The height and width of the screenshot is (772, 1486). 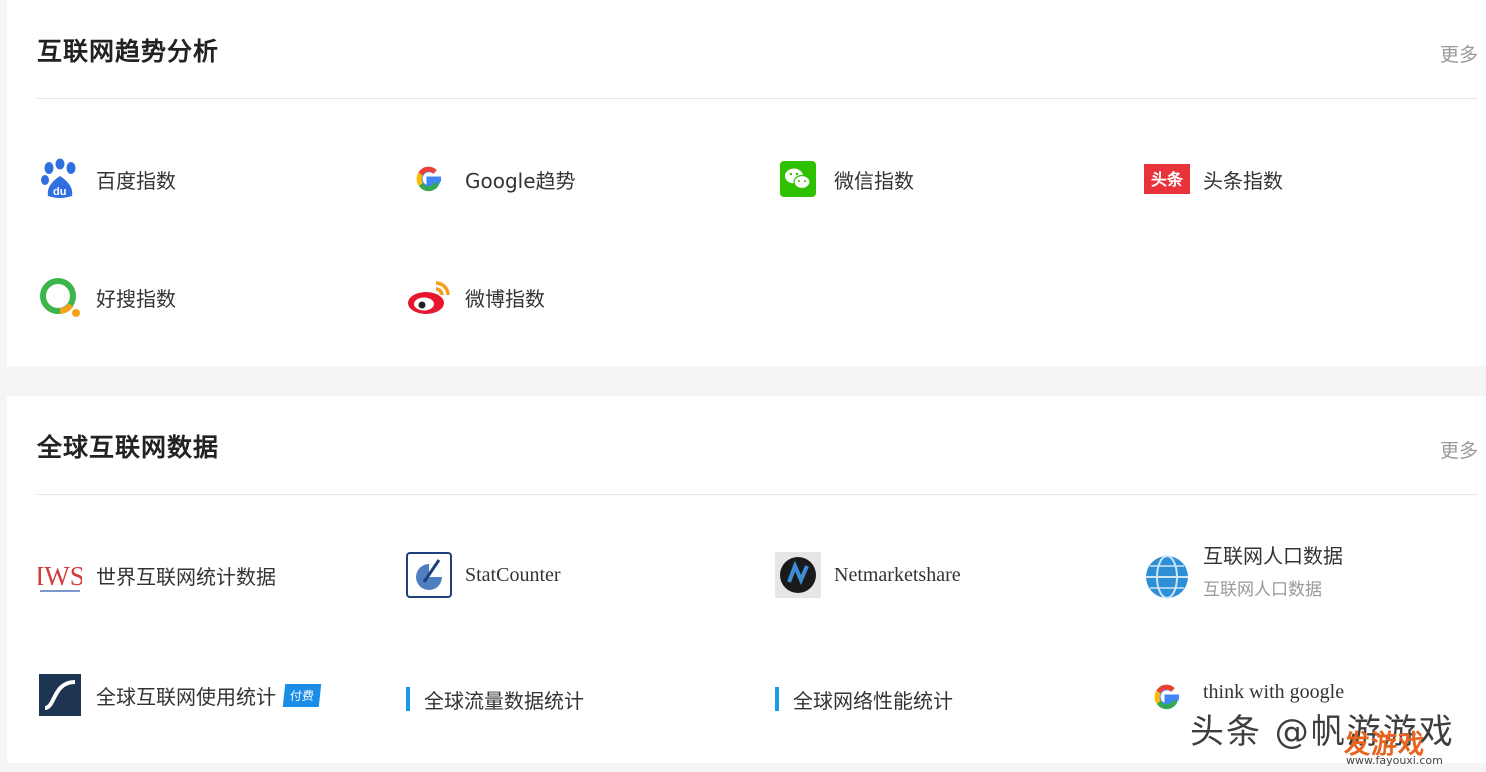 I want to click on global-internet-usage-link: 全球互联网使用统计 付费, so click(x=179, y=695).